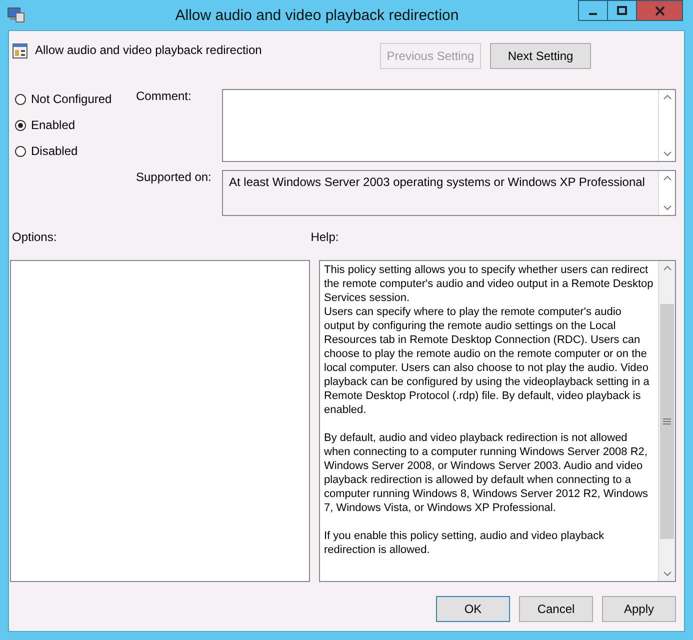 The image size is (693, 640). What do you see at coordinates (593, 10) in the screenshot?
I see `minimize-button` at bounding box center [593, 10].